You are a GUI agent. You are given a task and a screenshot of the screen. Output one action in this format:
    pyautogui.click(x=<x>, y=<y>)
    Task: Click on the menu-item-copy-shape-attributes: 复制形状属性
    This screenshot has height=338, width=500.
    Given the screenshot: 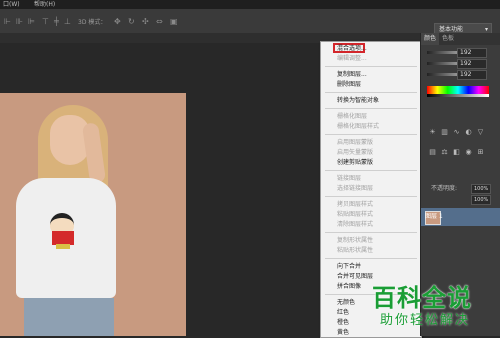 What is the action you would take?
    pyautogui.click(x=355, y=240)
    